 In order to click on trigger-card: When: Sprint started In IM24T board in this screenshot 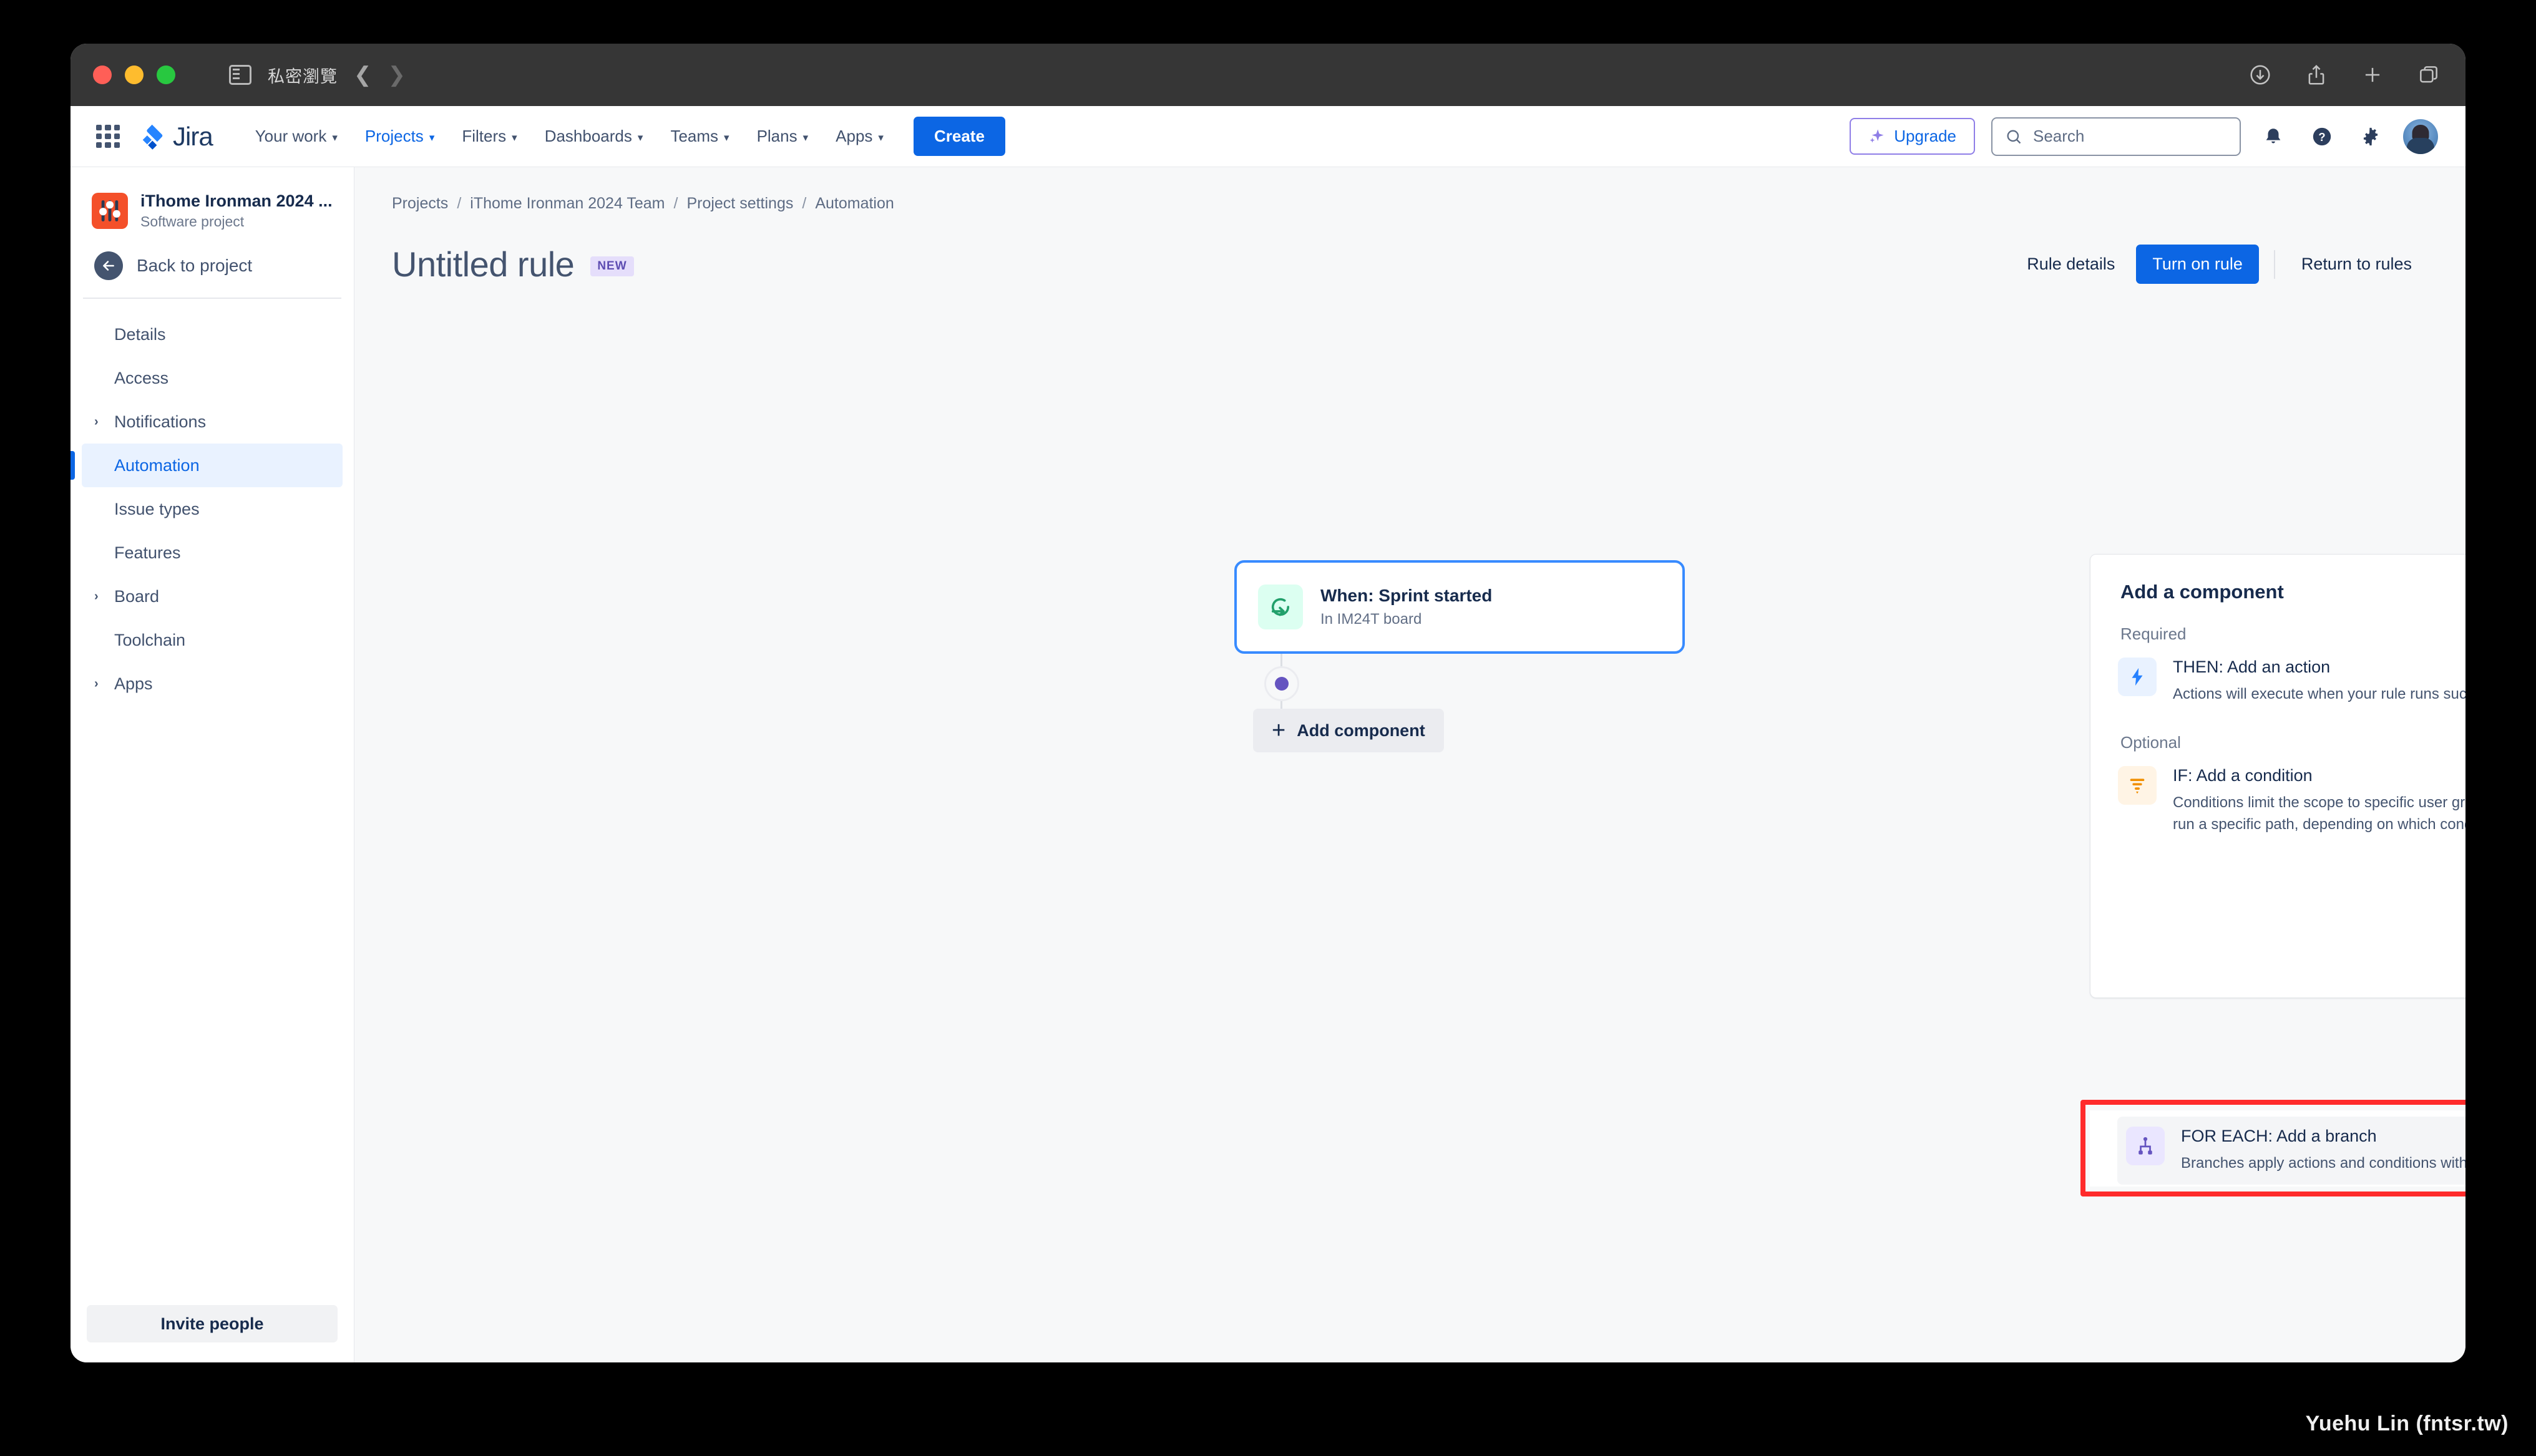, I will do `click(1459, 607)`.